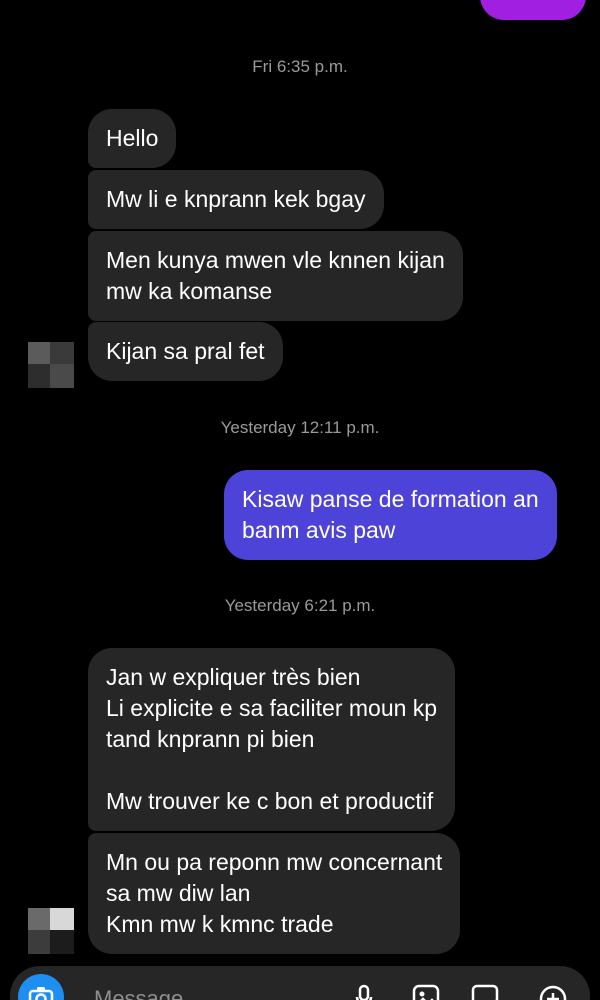 This screenshot has height=1000, width=600. Describe the element at coordinates (185, 351) in the screenshot. I see `incoming-message: Kijan sa pral fet` at that location.